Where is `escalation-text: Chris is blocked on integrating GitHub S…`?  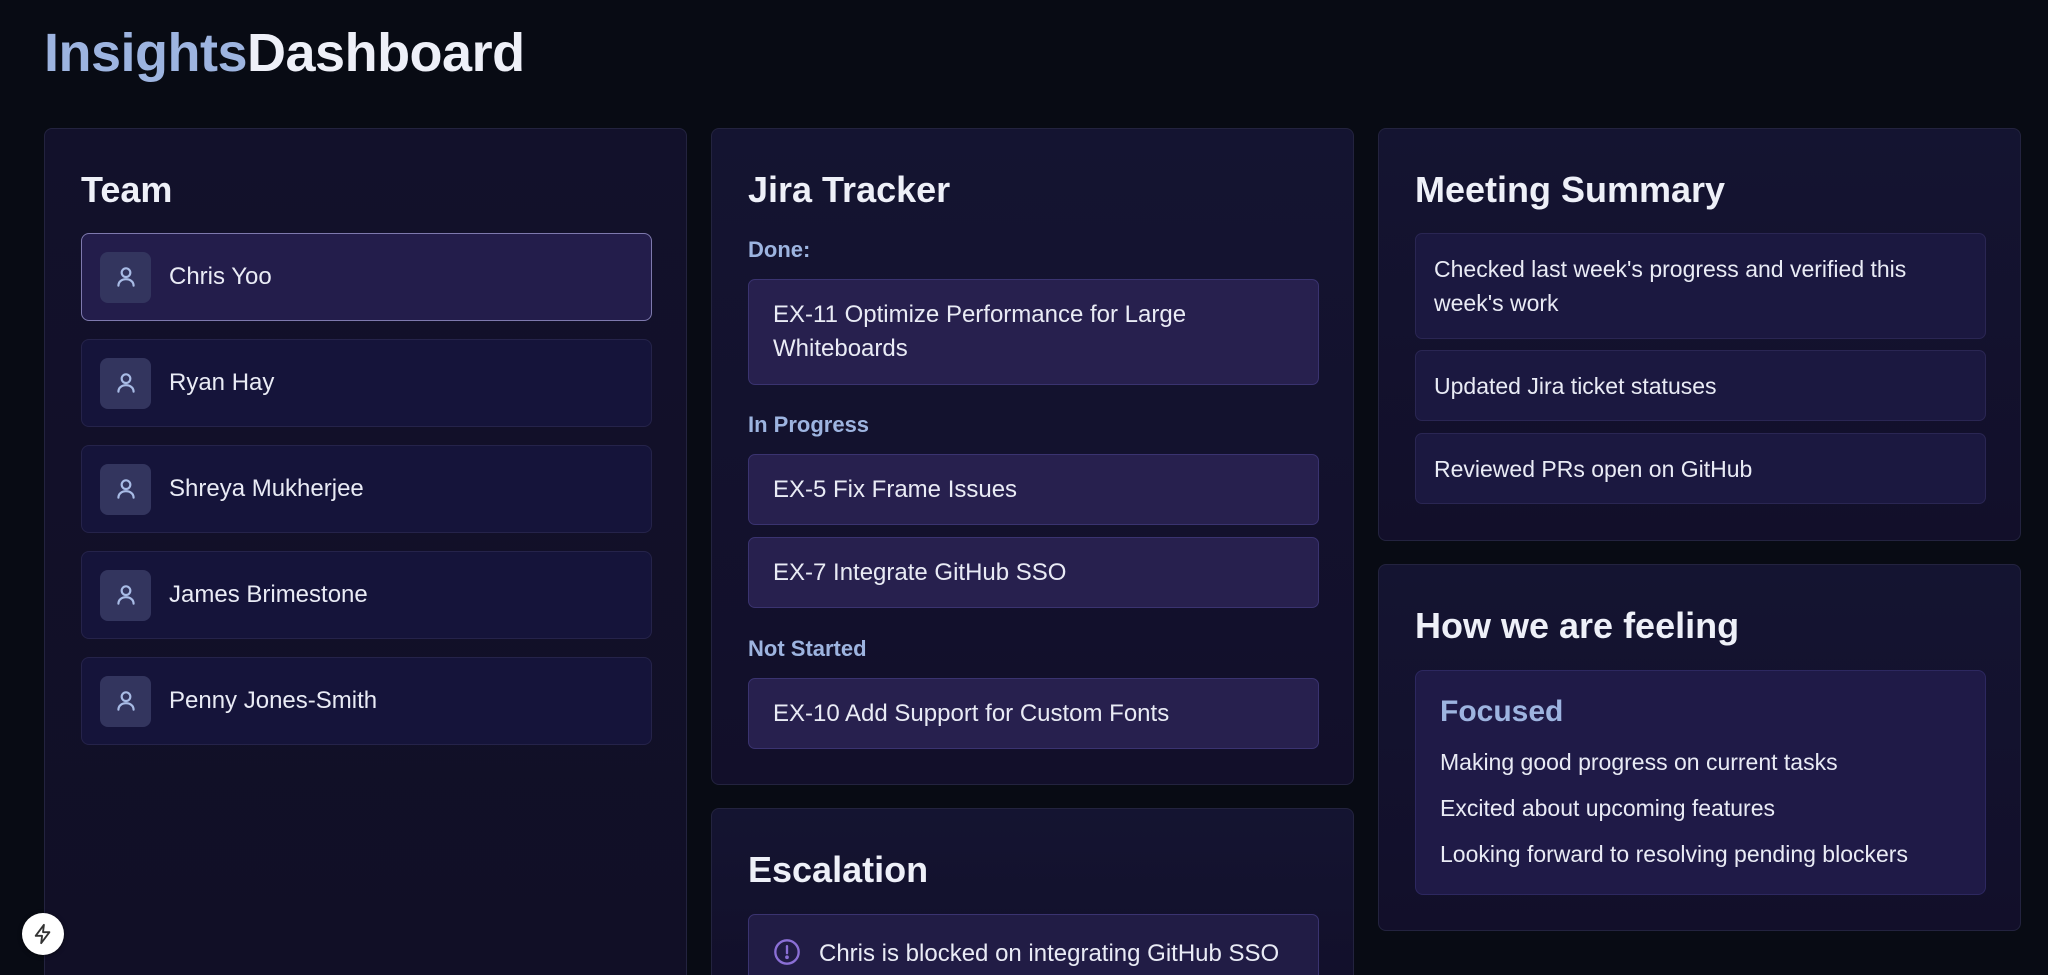 escalation-text: Chris is blocked on integrating GitHub S… is located at coordinates (1049, 953).